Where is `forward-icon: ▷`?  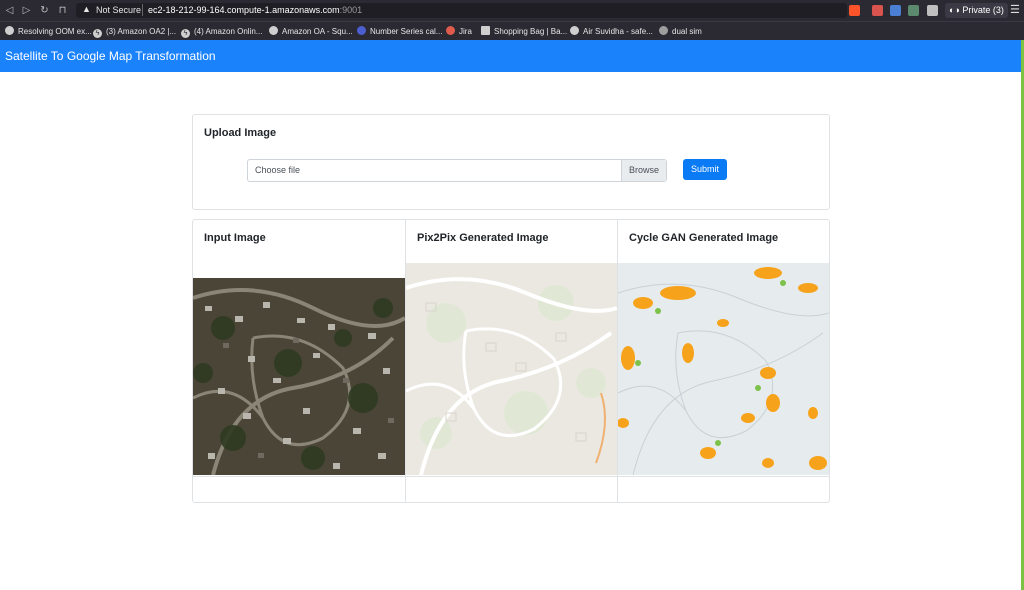
forward-icon: ▷ is located at coordinates (26, 10).